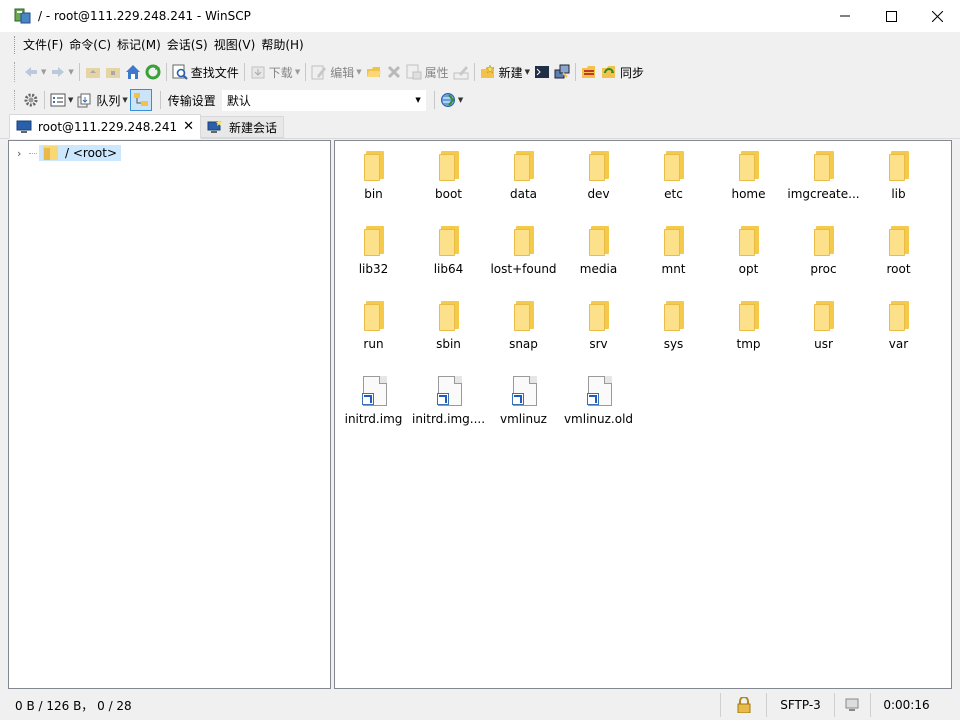 The image size is (960, 720). Describe the element at coordinates (523, 332) in the screenshot. I see `folder-item: snap` at that location.